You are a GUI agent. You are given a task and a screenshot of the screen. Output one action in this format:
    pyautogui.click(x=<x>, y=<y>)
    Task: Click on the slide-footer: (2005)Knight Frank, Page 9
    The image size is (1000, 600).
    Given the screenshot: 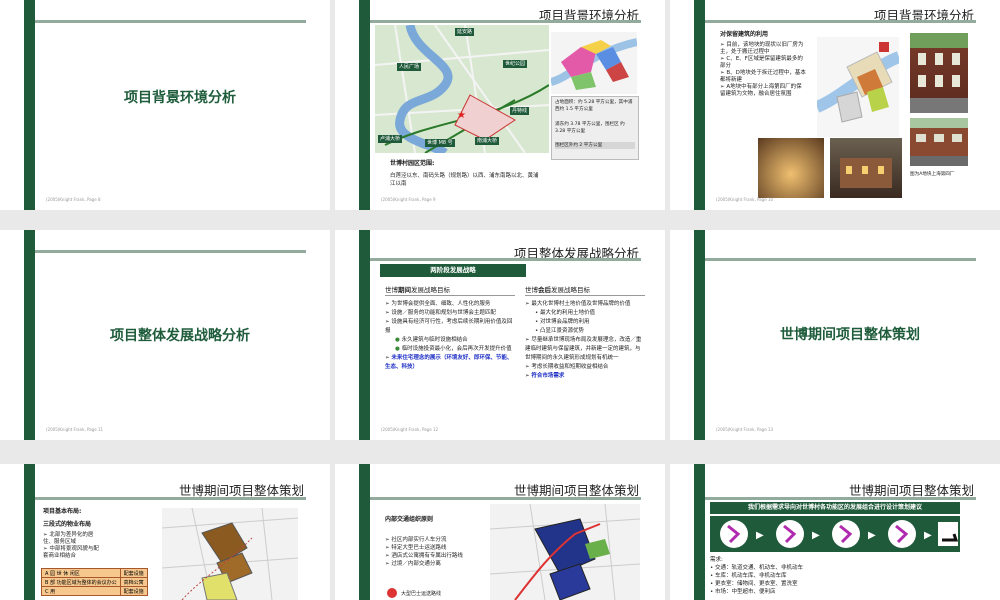 What is the action you would take?
    pyautogui.click(x=408, y=199)
    